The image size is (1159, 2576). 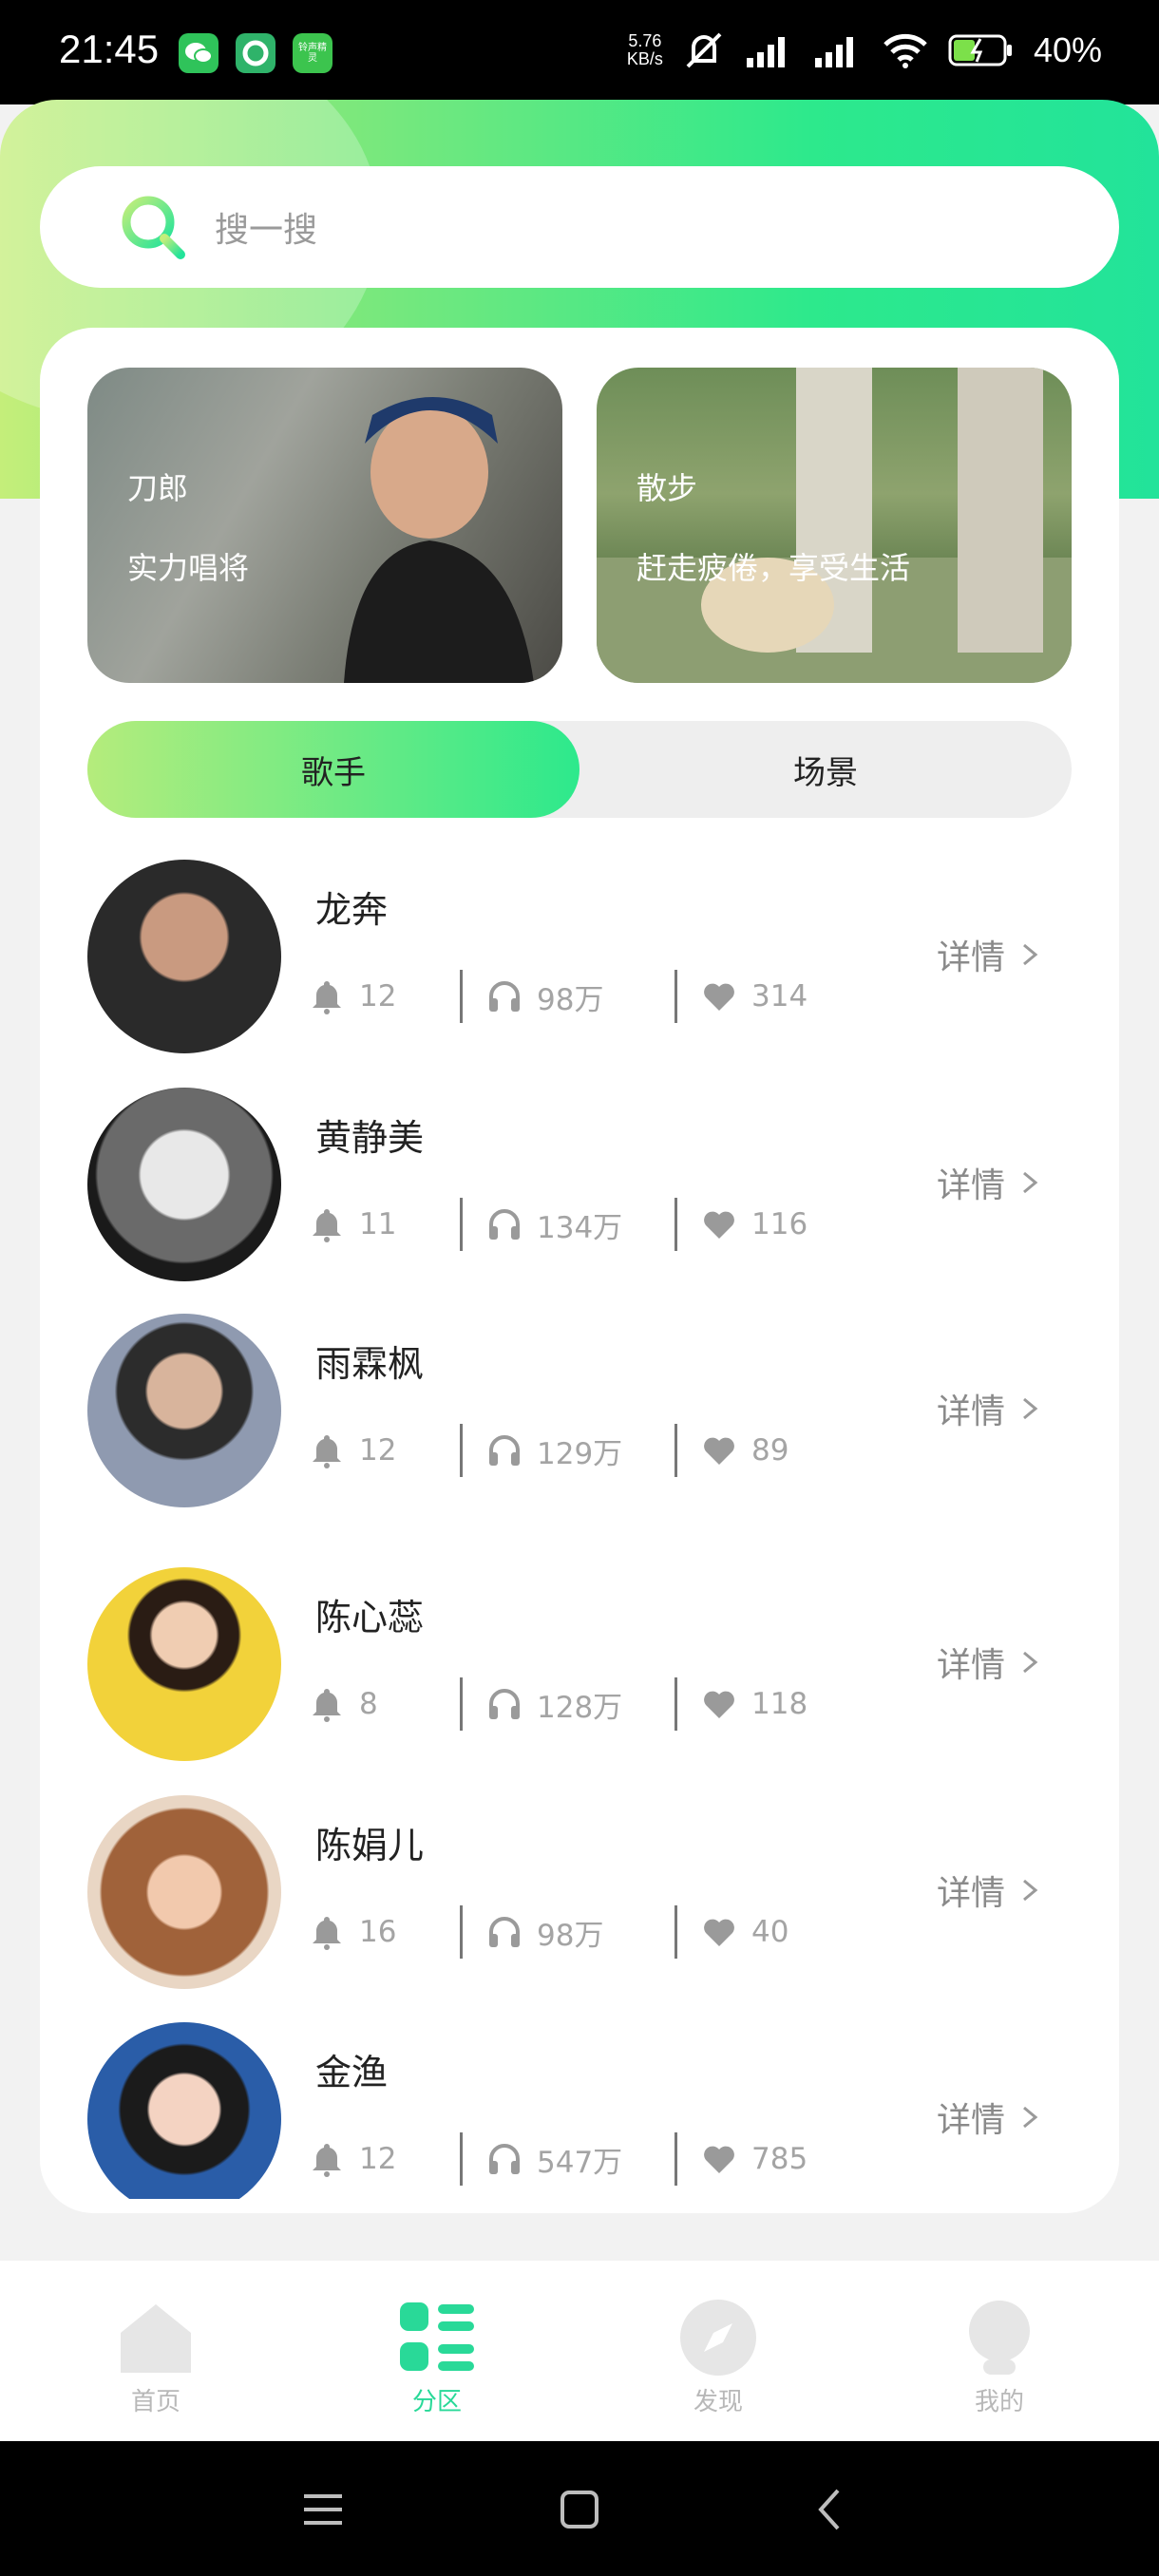 What do you see at coordinates (370, 1138) in the screenshot?
I see `singer-name: 黄静美` at bounding box center [370, 1138].